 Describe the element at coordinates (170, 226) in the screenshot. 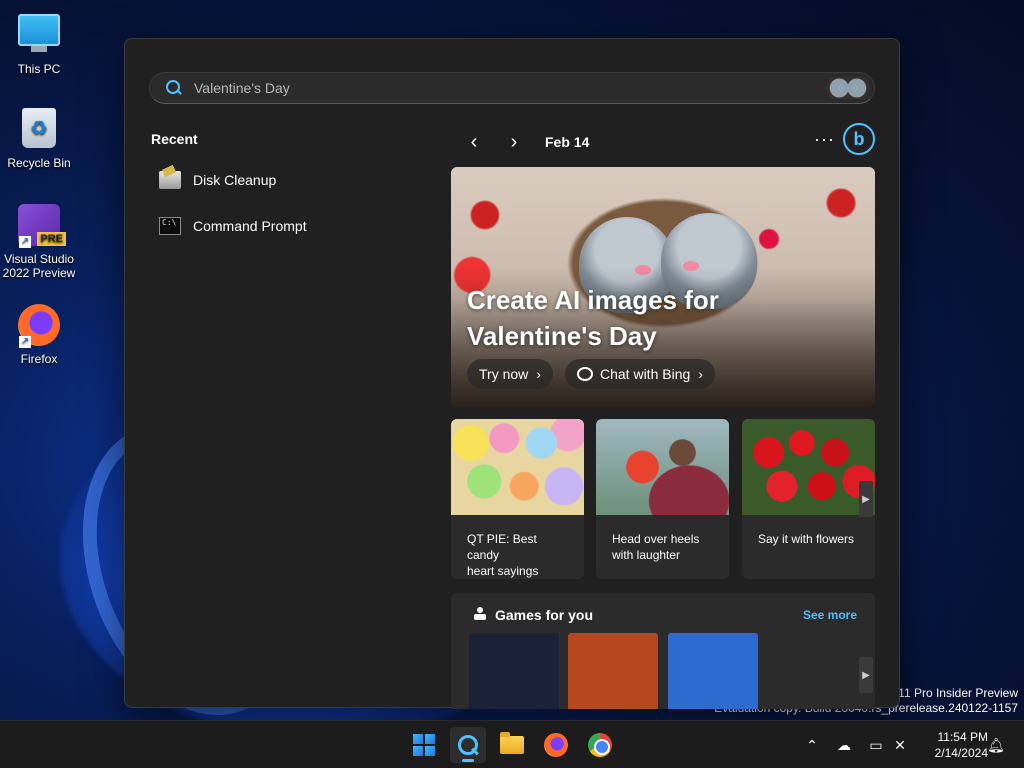

I see `command-prompt-icon: C:\` at that location.